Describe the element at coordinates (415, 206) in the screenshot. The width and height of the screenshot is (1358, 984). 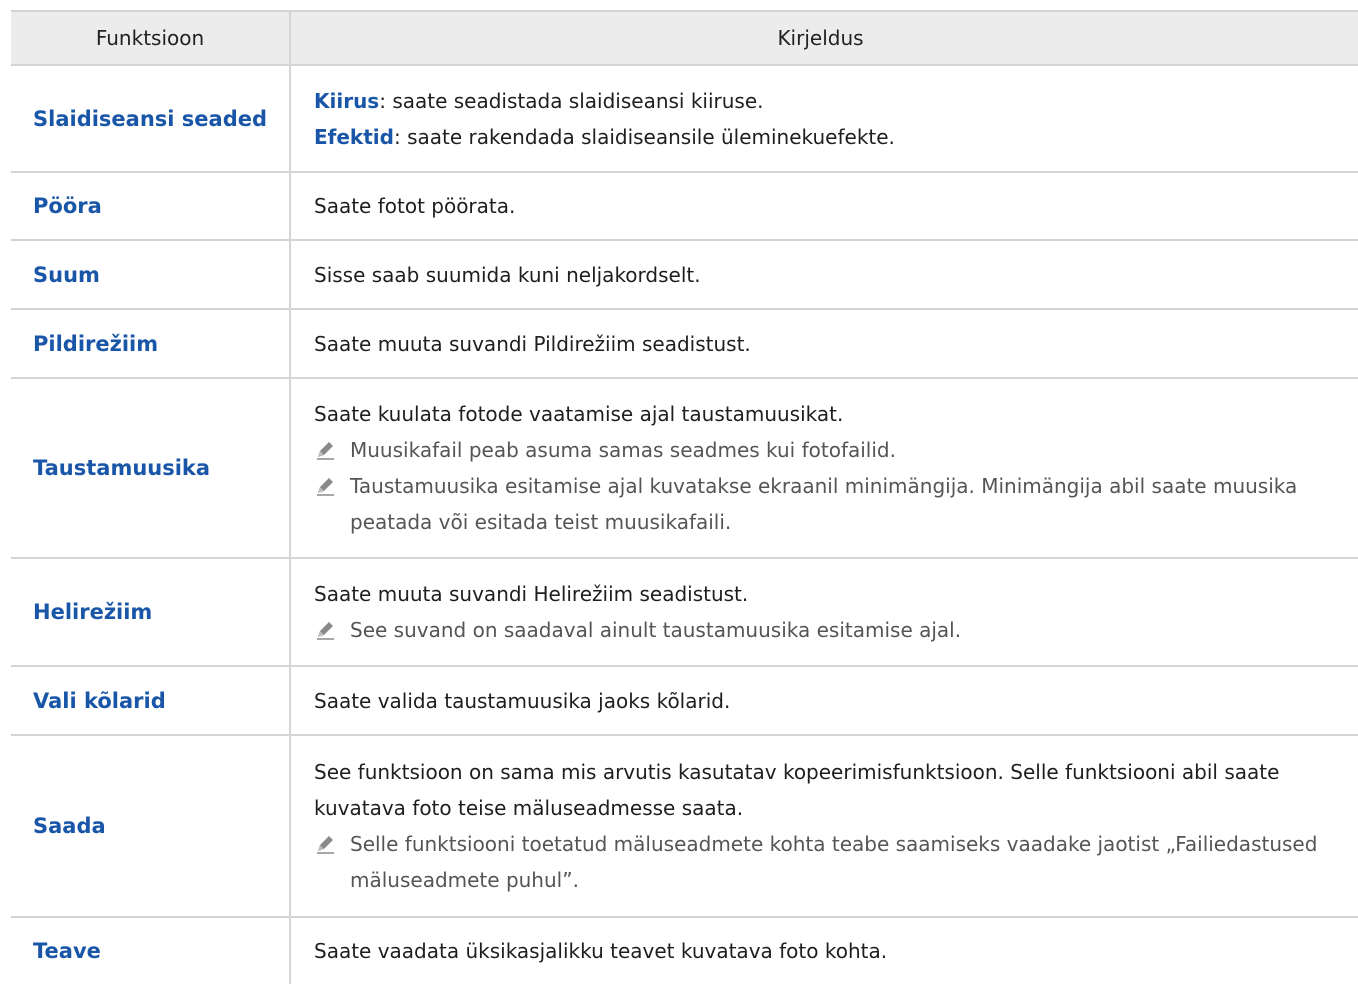
I see `description-text: Saate fotot pöörata.` at that location.